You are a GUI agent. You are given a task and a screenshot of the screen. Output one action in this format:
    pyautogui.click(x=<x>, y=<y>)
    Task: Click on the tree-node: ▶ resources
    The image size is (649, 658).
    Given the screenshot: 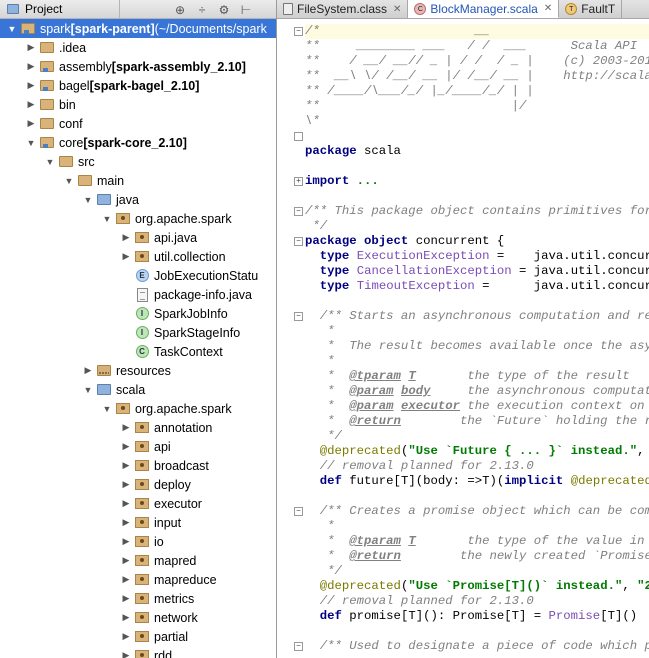 What is the action you would take?
    pyautogui.click(x=138, y=370)
    